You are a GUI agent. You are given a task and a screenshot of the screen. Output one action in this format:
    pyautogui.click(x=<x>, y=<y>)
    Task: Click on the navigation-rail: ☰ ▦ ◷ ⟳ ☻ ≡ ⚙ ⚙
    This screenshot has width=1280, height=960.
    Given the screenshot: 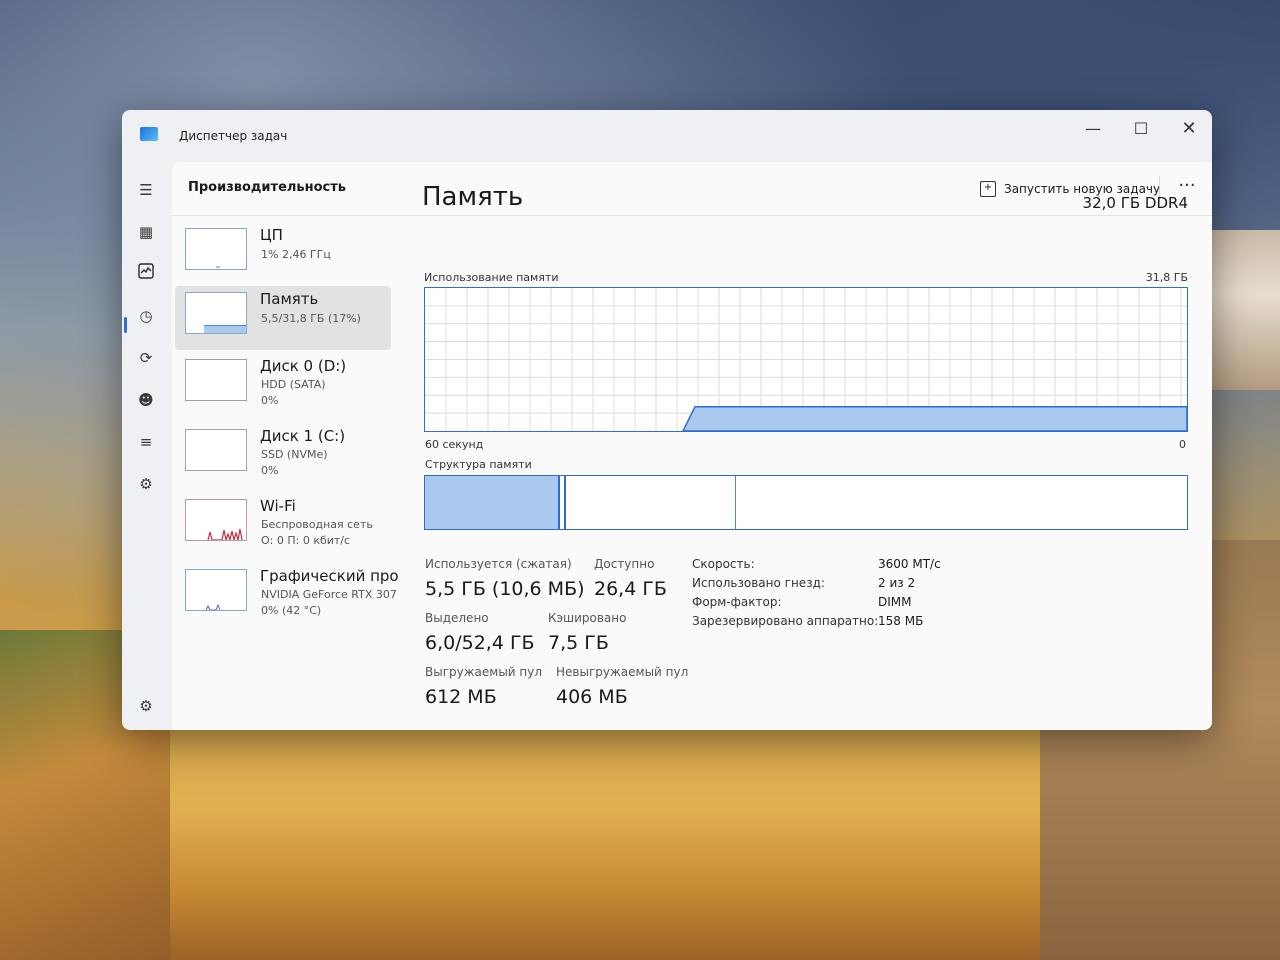 What is the action you would take?
    pyautogui.click(x=147, y=446)
    